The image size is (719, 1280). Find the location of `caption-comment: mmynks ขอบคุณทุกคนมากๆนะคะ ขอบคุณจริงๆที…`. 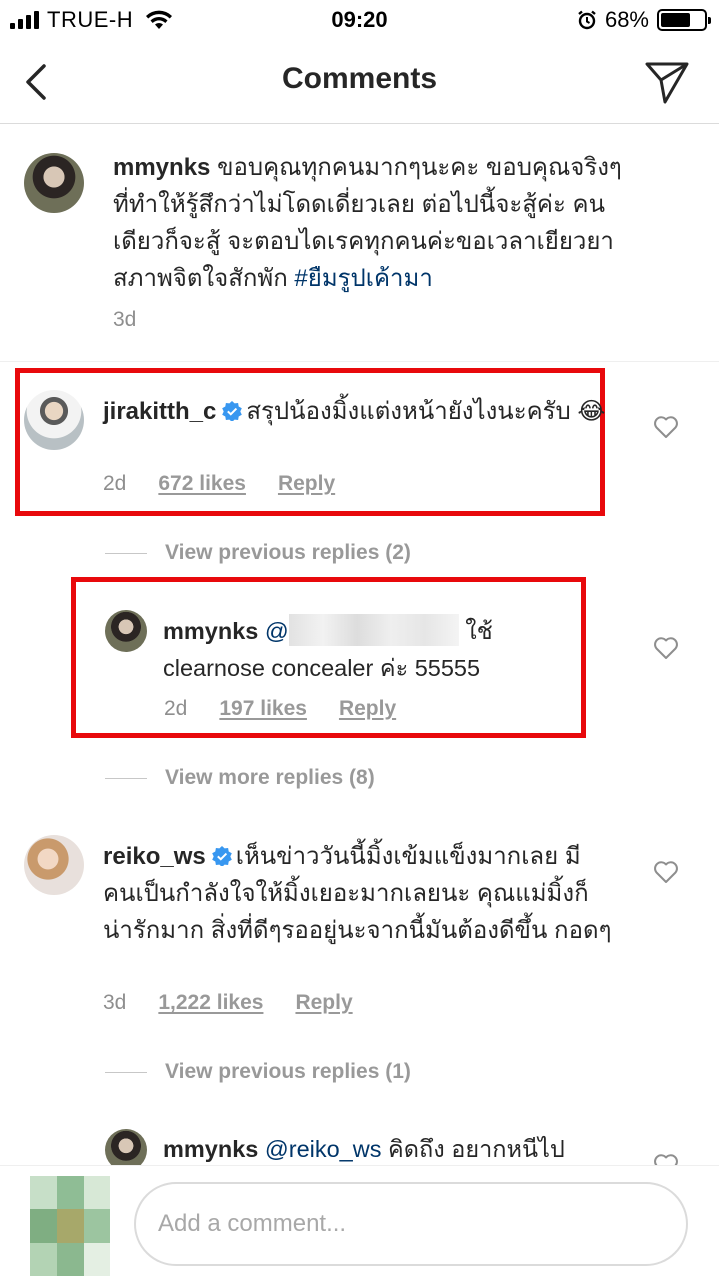

caption-comment: mmynks ขอบคุณทุกคนมากๆนะคะ ขอบคุณจริงๆที… is located at coordinates (368, 223).